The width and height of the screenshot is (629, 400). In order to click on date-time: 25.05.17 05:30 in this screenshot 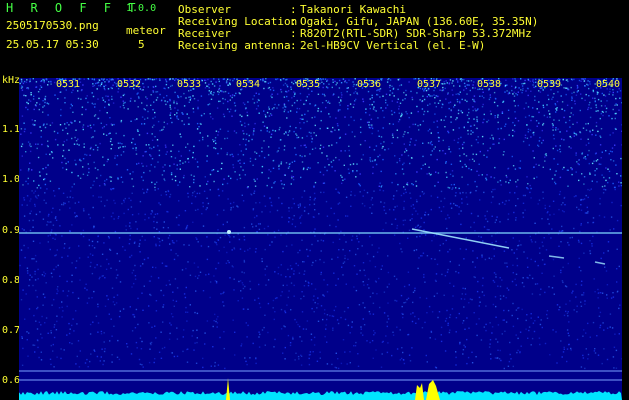, I will do `click(52, 44)`.